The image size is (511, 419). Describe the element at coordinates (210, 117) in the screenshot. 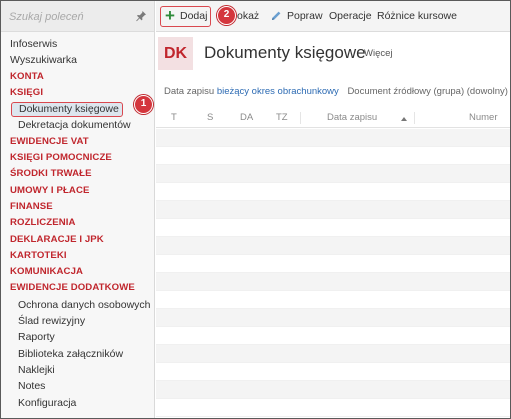

I see `column-header-s: S` at that location.